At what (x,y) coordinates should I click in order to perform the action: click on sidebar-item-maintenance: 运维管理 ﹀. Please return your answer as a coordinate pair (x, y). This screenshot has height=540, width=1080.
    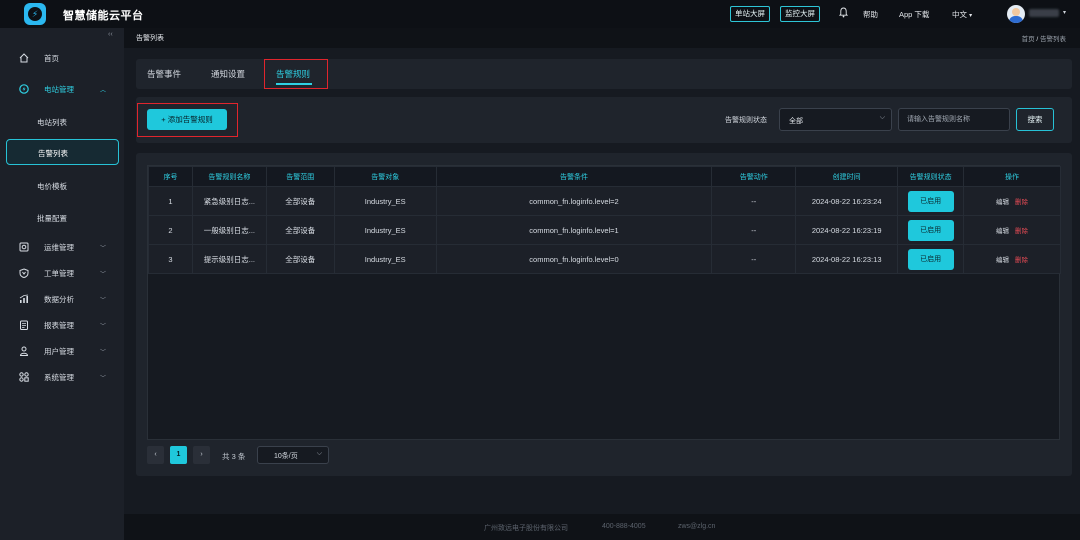
    Looking at the image, I should click on (62, 247).